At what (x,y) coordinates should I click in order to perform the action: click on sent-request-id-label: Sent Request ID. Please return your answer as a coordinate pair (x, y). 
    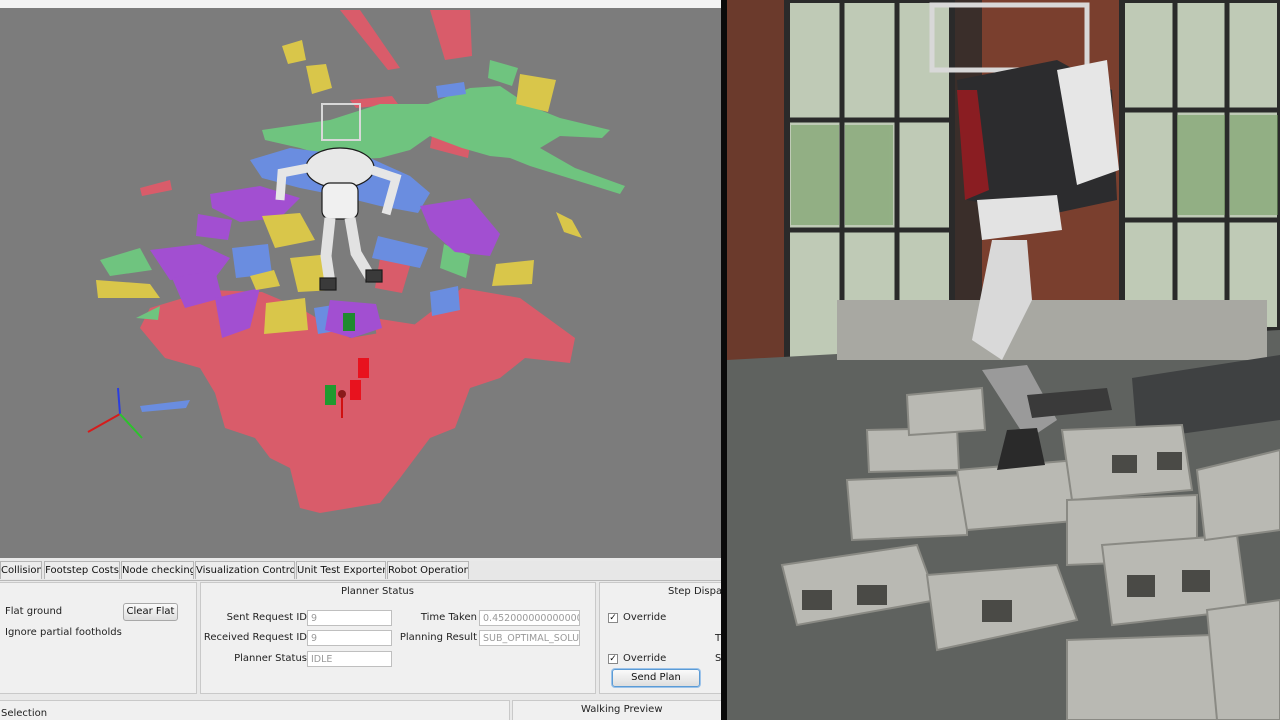
    Looking at the image, I should click on (266, 617).